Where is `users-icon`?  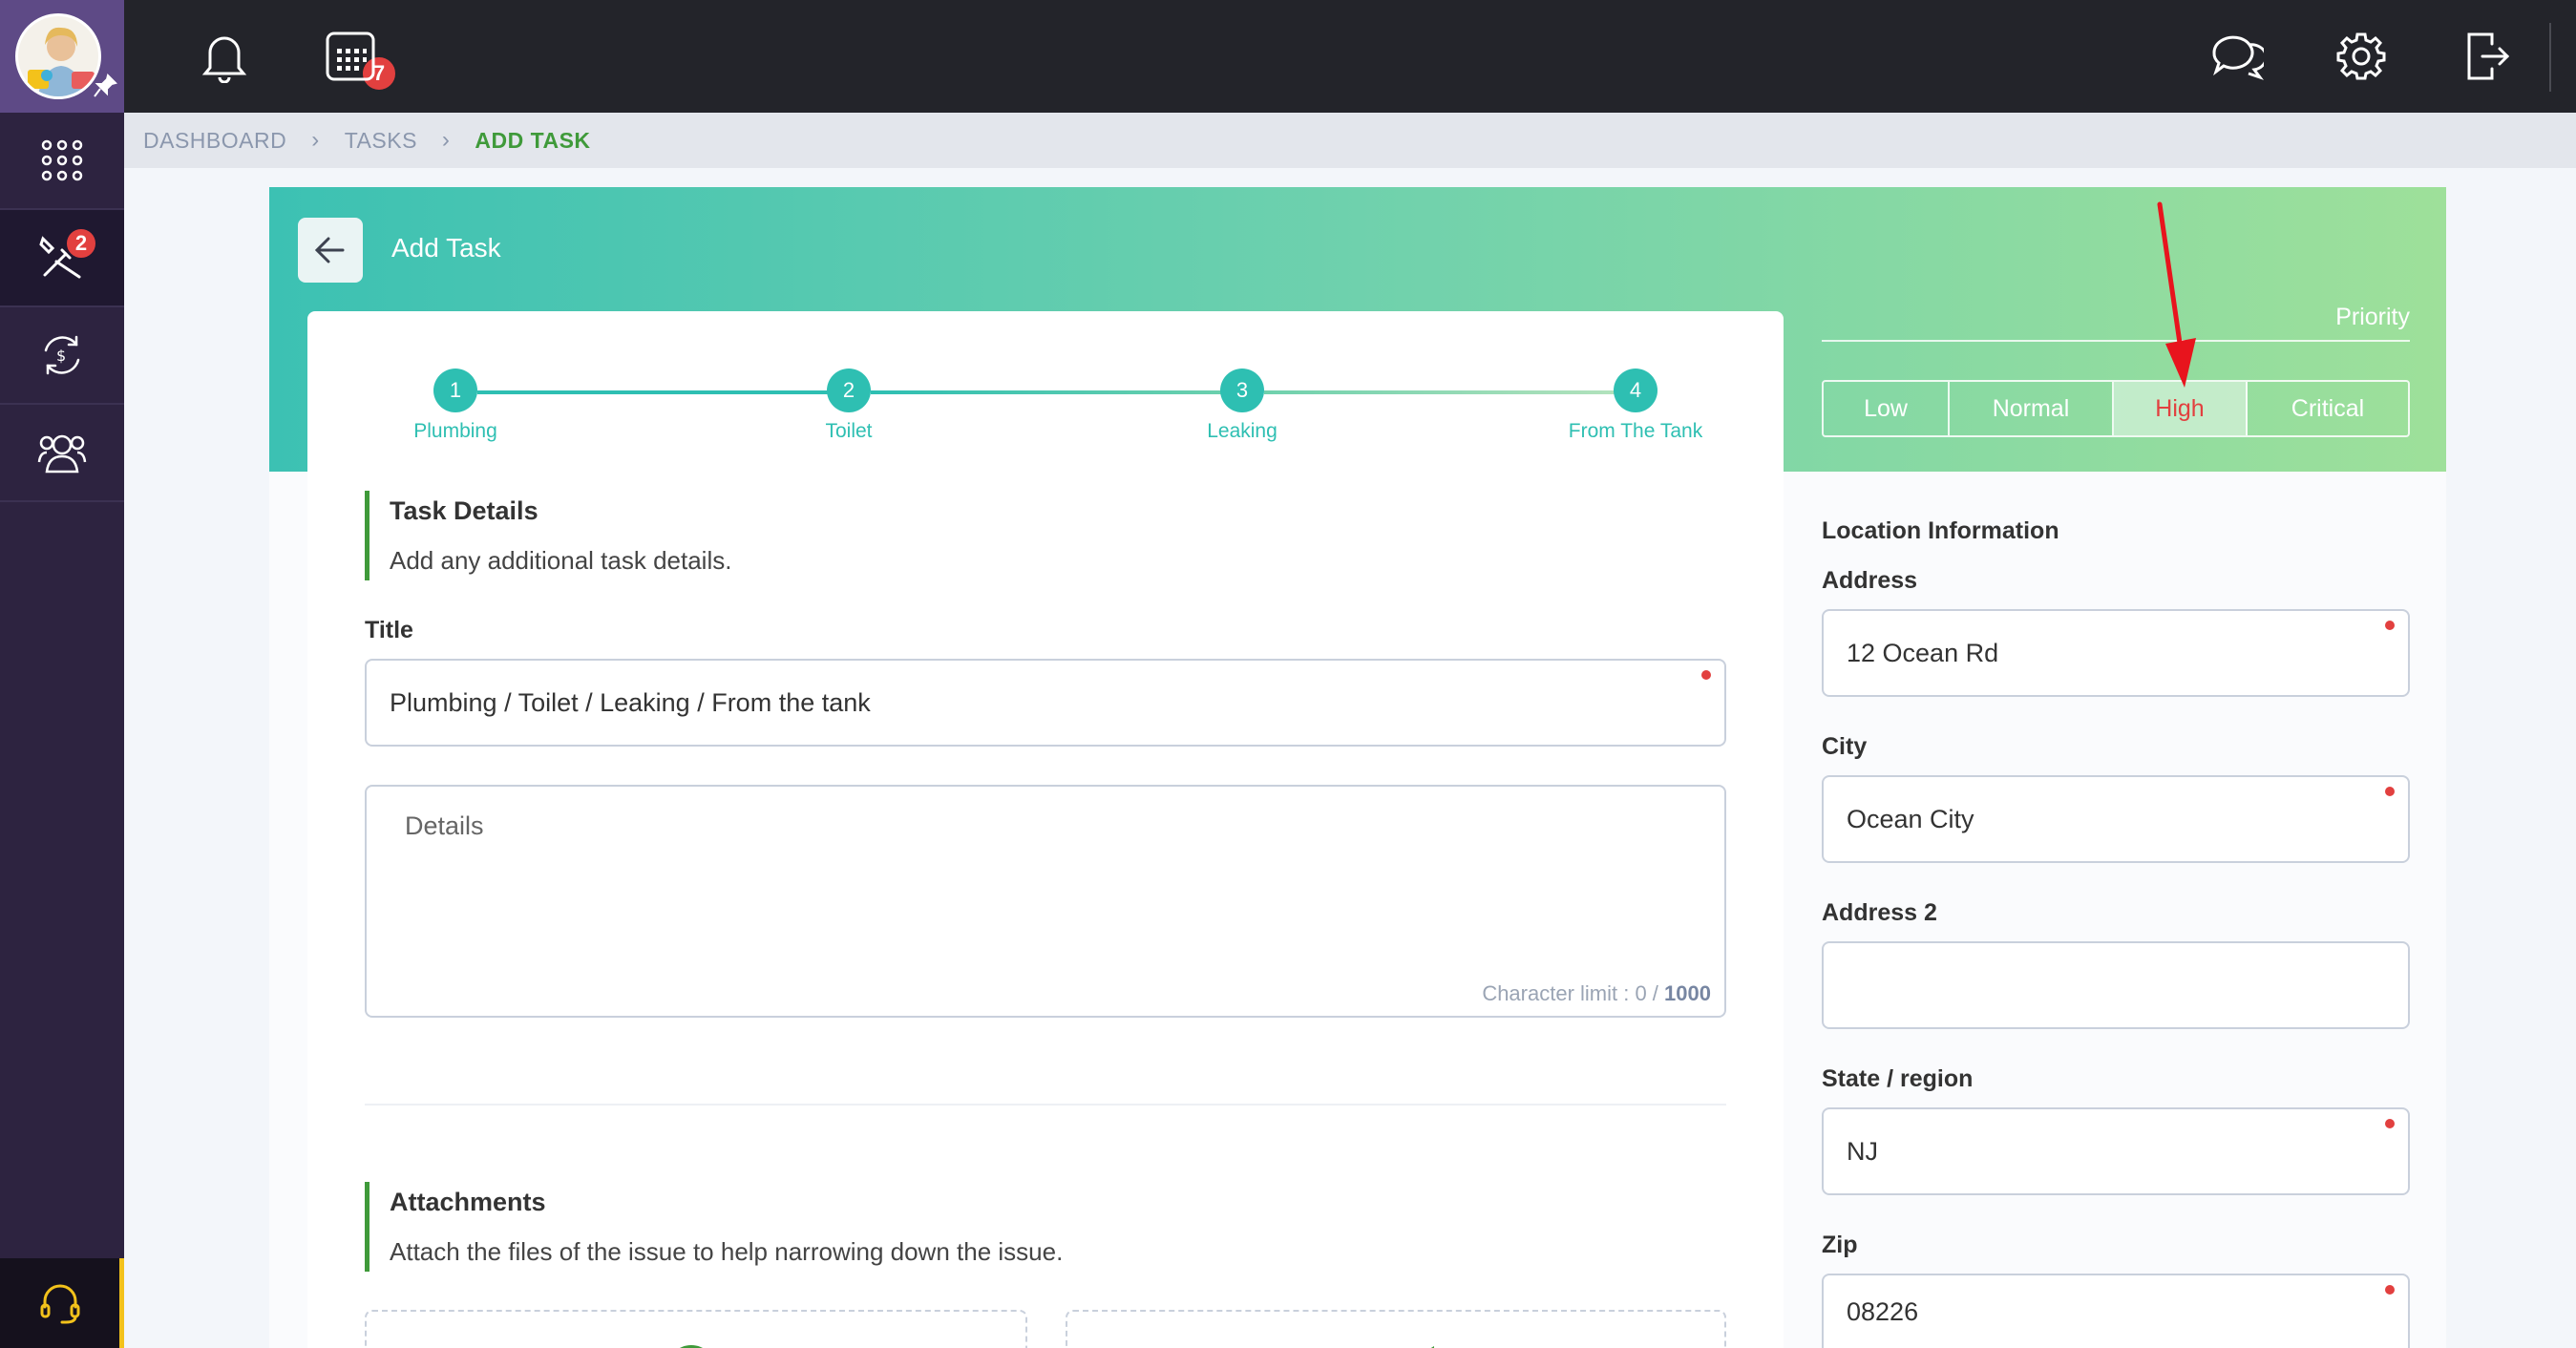 users-icon is located at coordinates (62, 454).